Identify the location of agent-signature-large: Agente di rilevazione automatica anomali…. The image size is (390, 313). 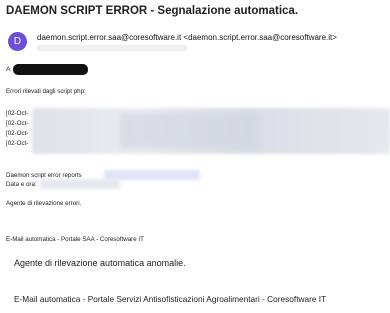
(100, 263).